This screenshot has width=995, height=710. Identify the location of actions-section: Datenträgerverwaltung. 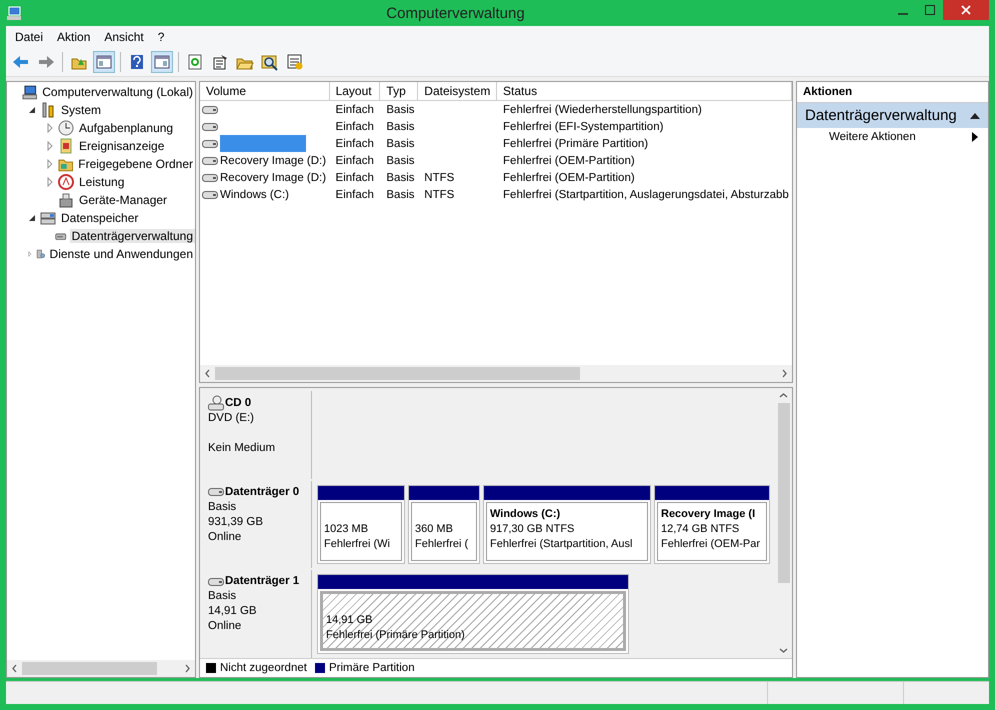
(892, 115).